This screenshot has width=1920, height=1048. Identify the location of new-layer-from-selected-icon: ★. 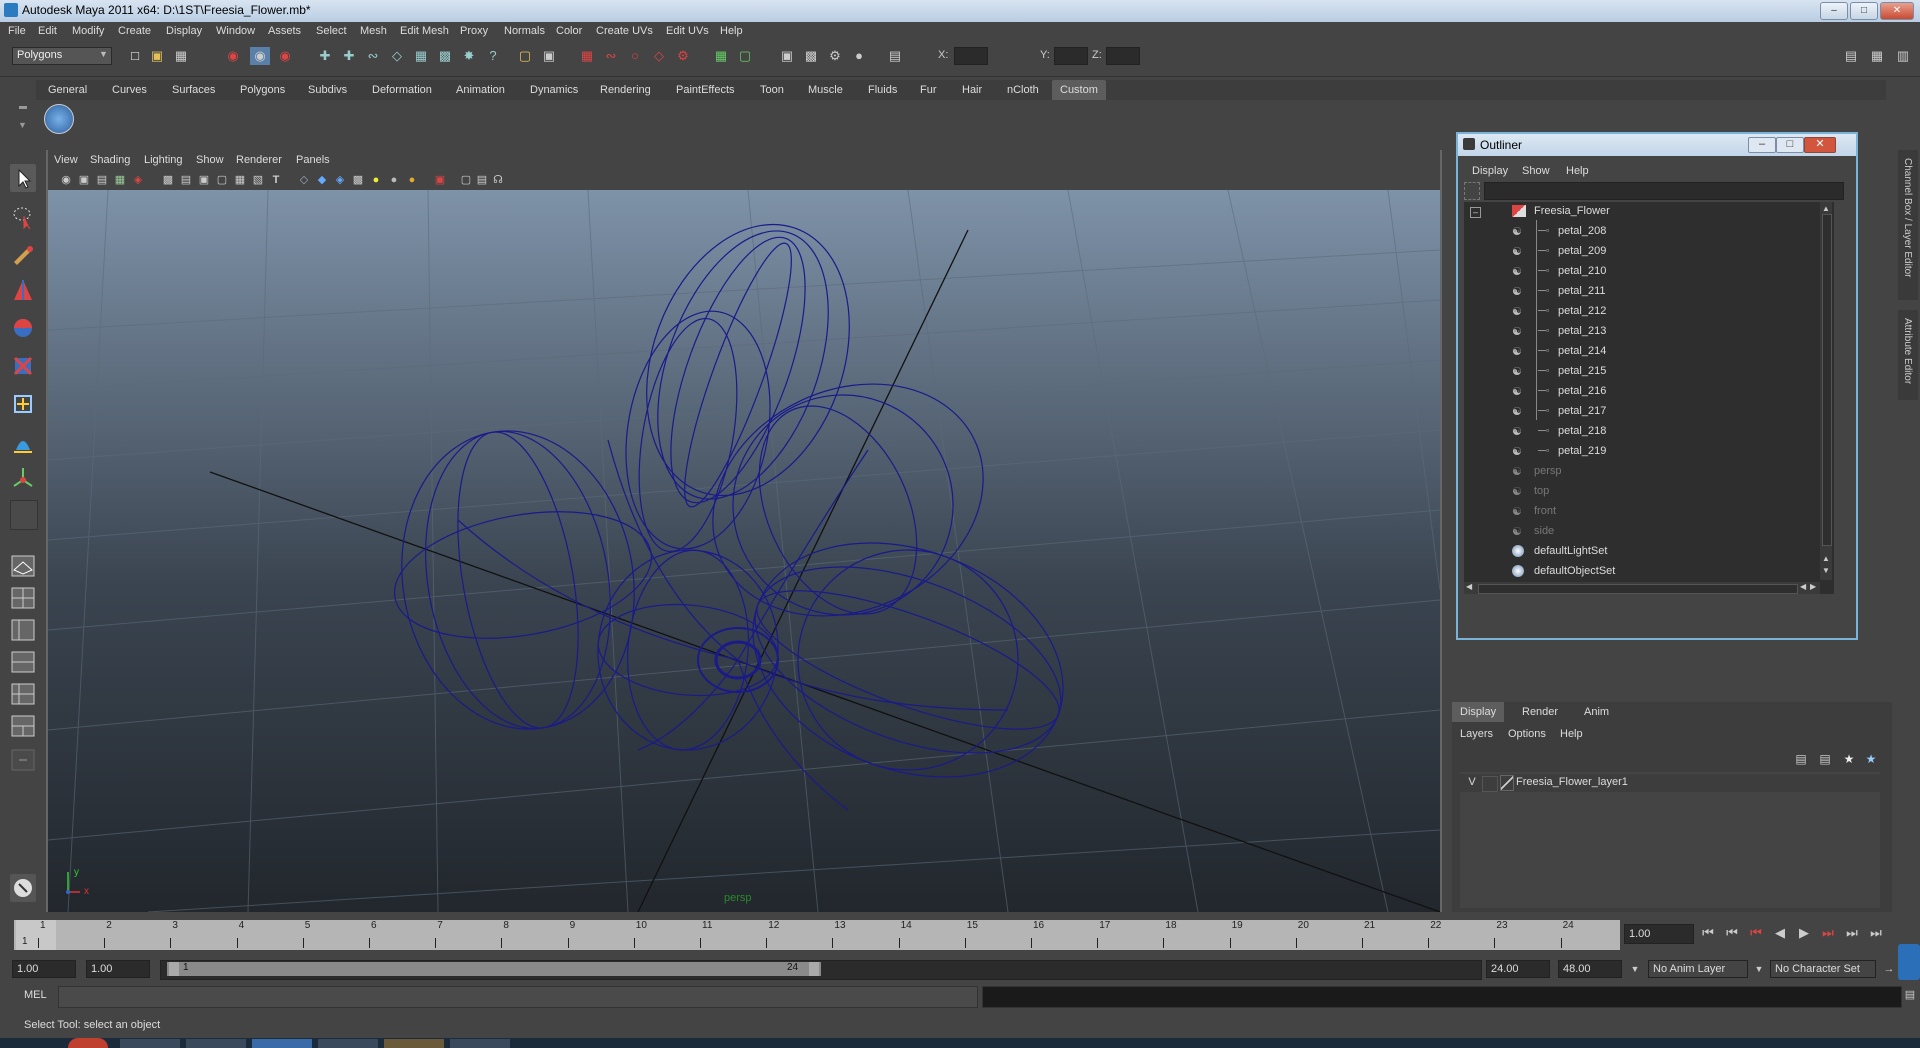
(1871, 759).